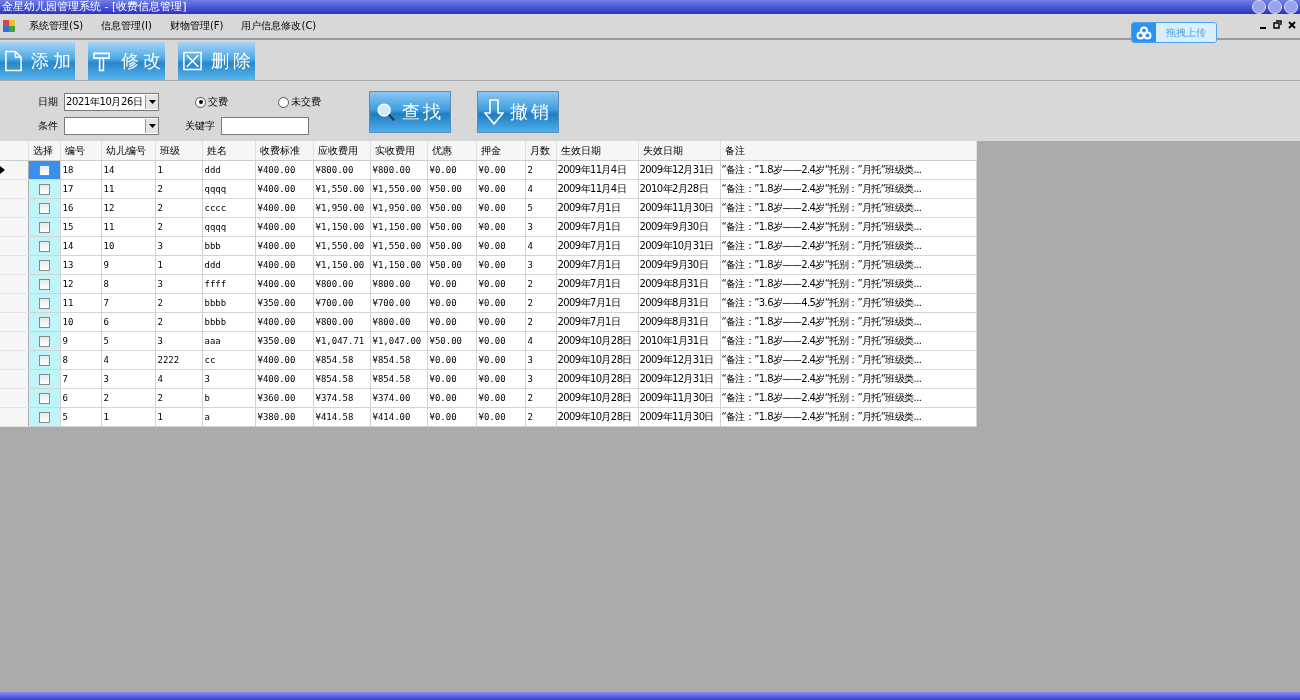 This screenshot has height=700, width=1300. I want to click on table-cell: 1, so click(128, 417).